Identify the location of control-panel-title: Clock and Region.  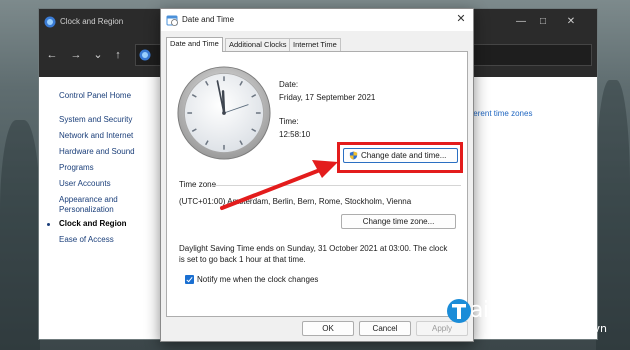
(92, 21).